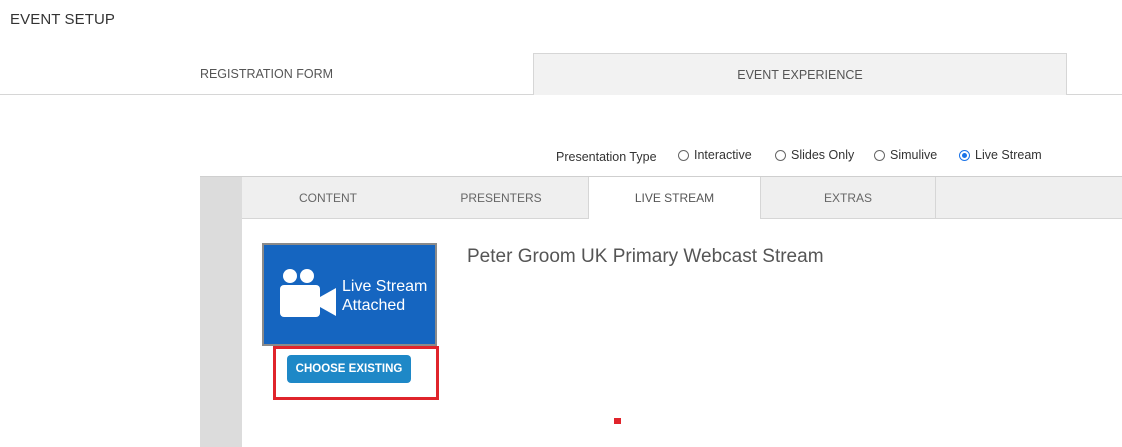  I want to click on choose-existing-button: CHOOSE EXISTING, so click(349, 369).